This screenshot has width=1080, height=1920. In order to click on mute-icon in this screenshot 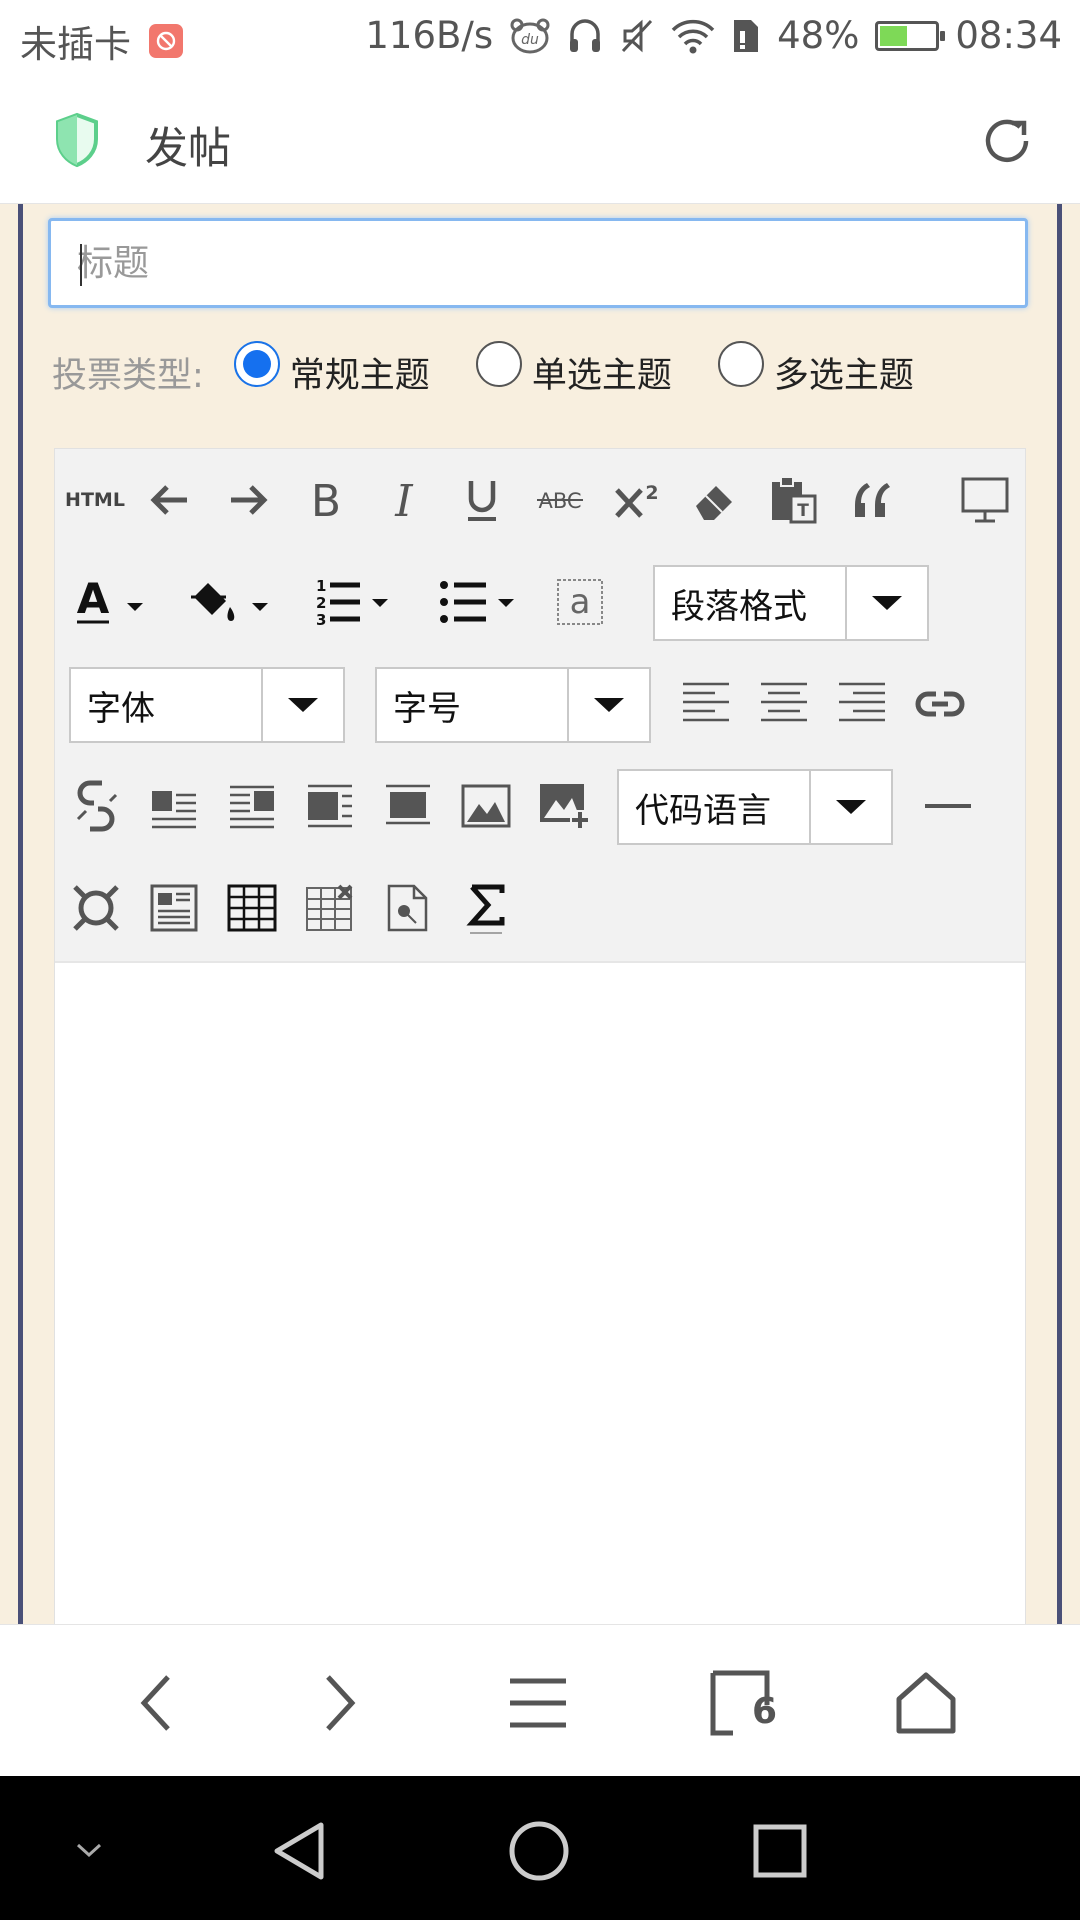, I will do `click(637, 36)`.